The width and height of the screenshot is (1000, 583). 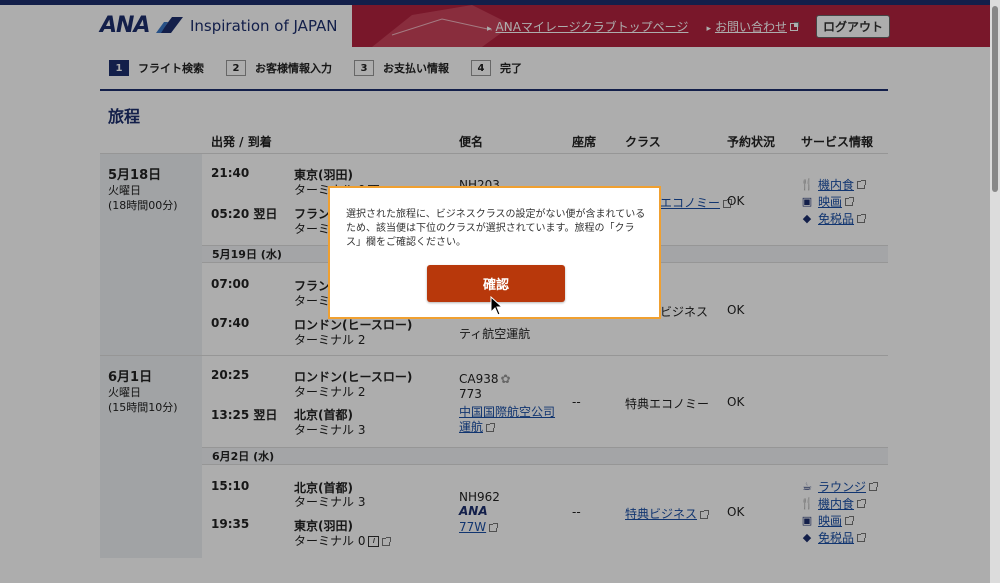 What do you see at coordinates (995, 99) in the screenshot?
I see `scroll-thumb` at bounding box center [995, 99].